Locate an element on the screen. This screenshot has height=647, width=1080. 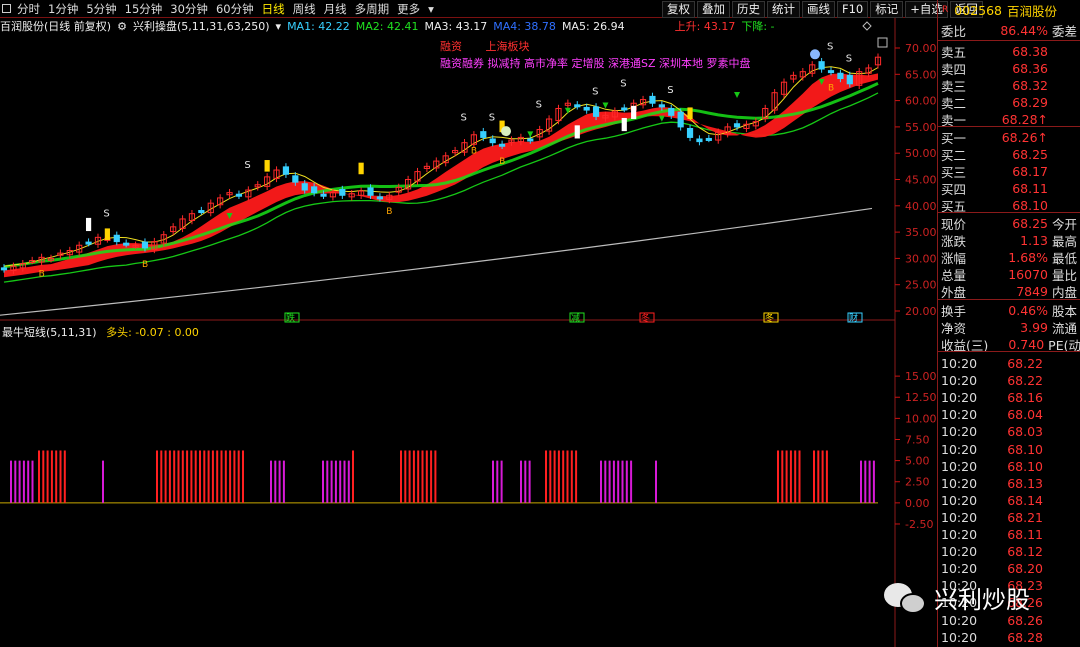
date-mark-label: 冬 is located at coordinates (645, 318).